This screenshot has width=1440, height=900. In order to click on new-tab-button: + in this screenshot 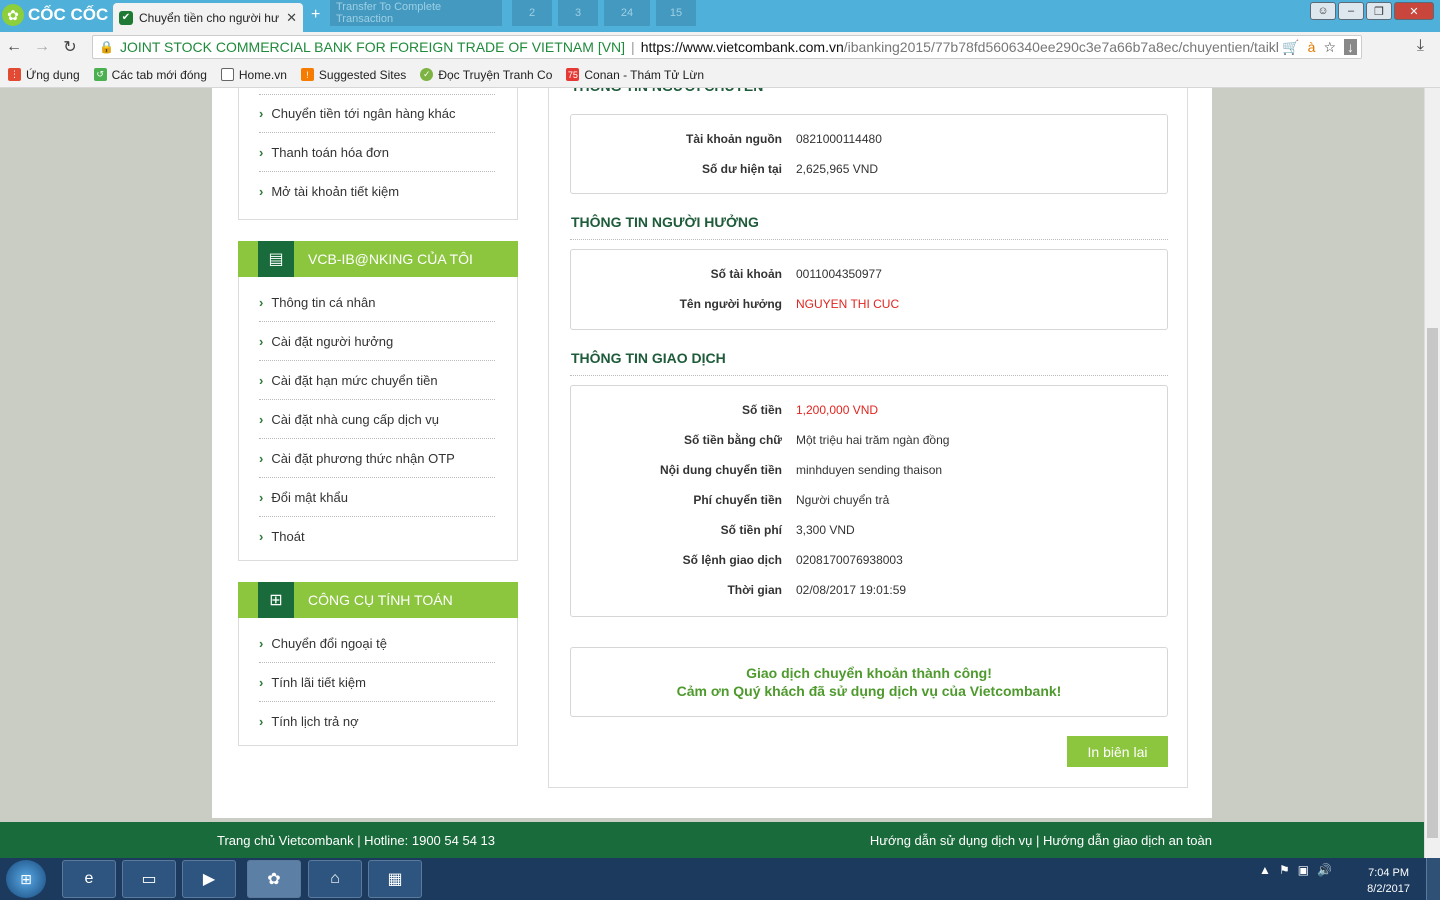, I will do `click(315, 15)`.